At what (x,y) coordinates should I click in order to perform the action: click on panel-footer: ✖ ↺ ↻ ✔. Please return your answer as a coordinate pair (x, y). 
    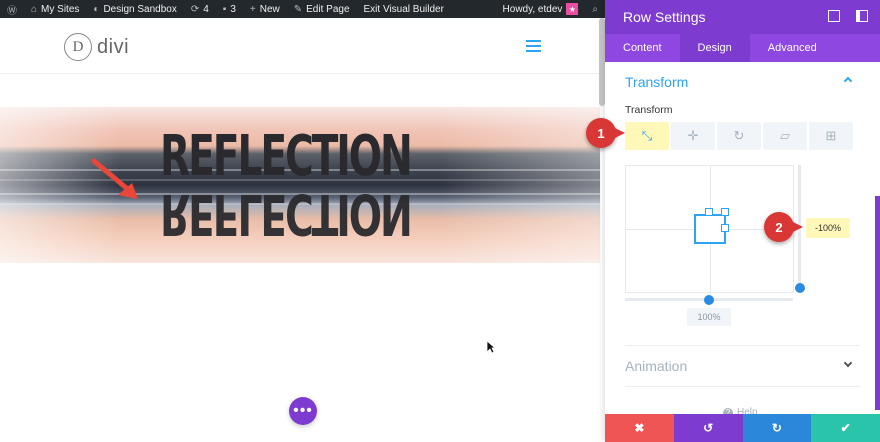
    Looking at the image, I should click on (742, 428).